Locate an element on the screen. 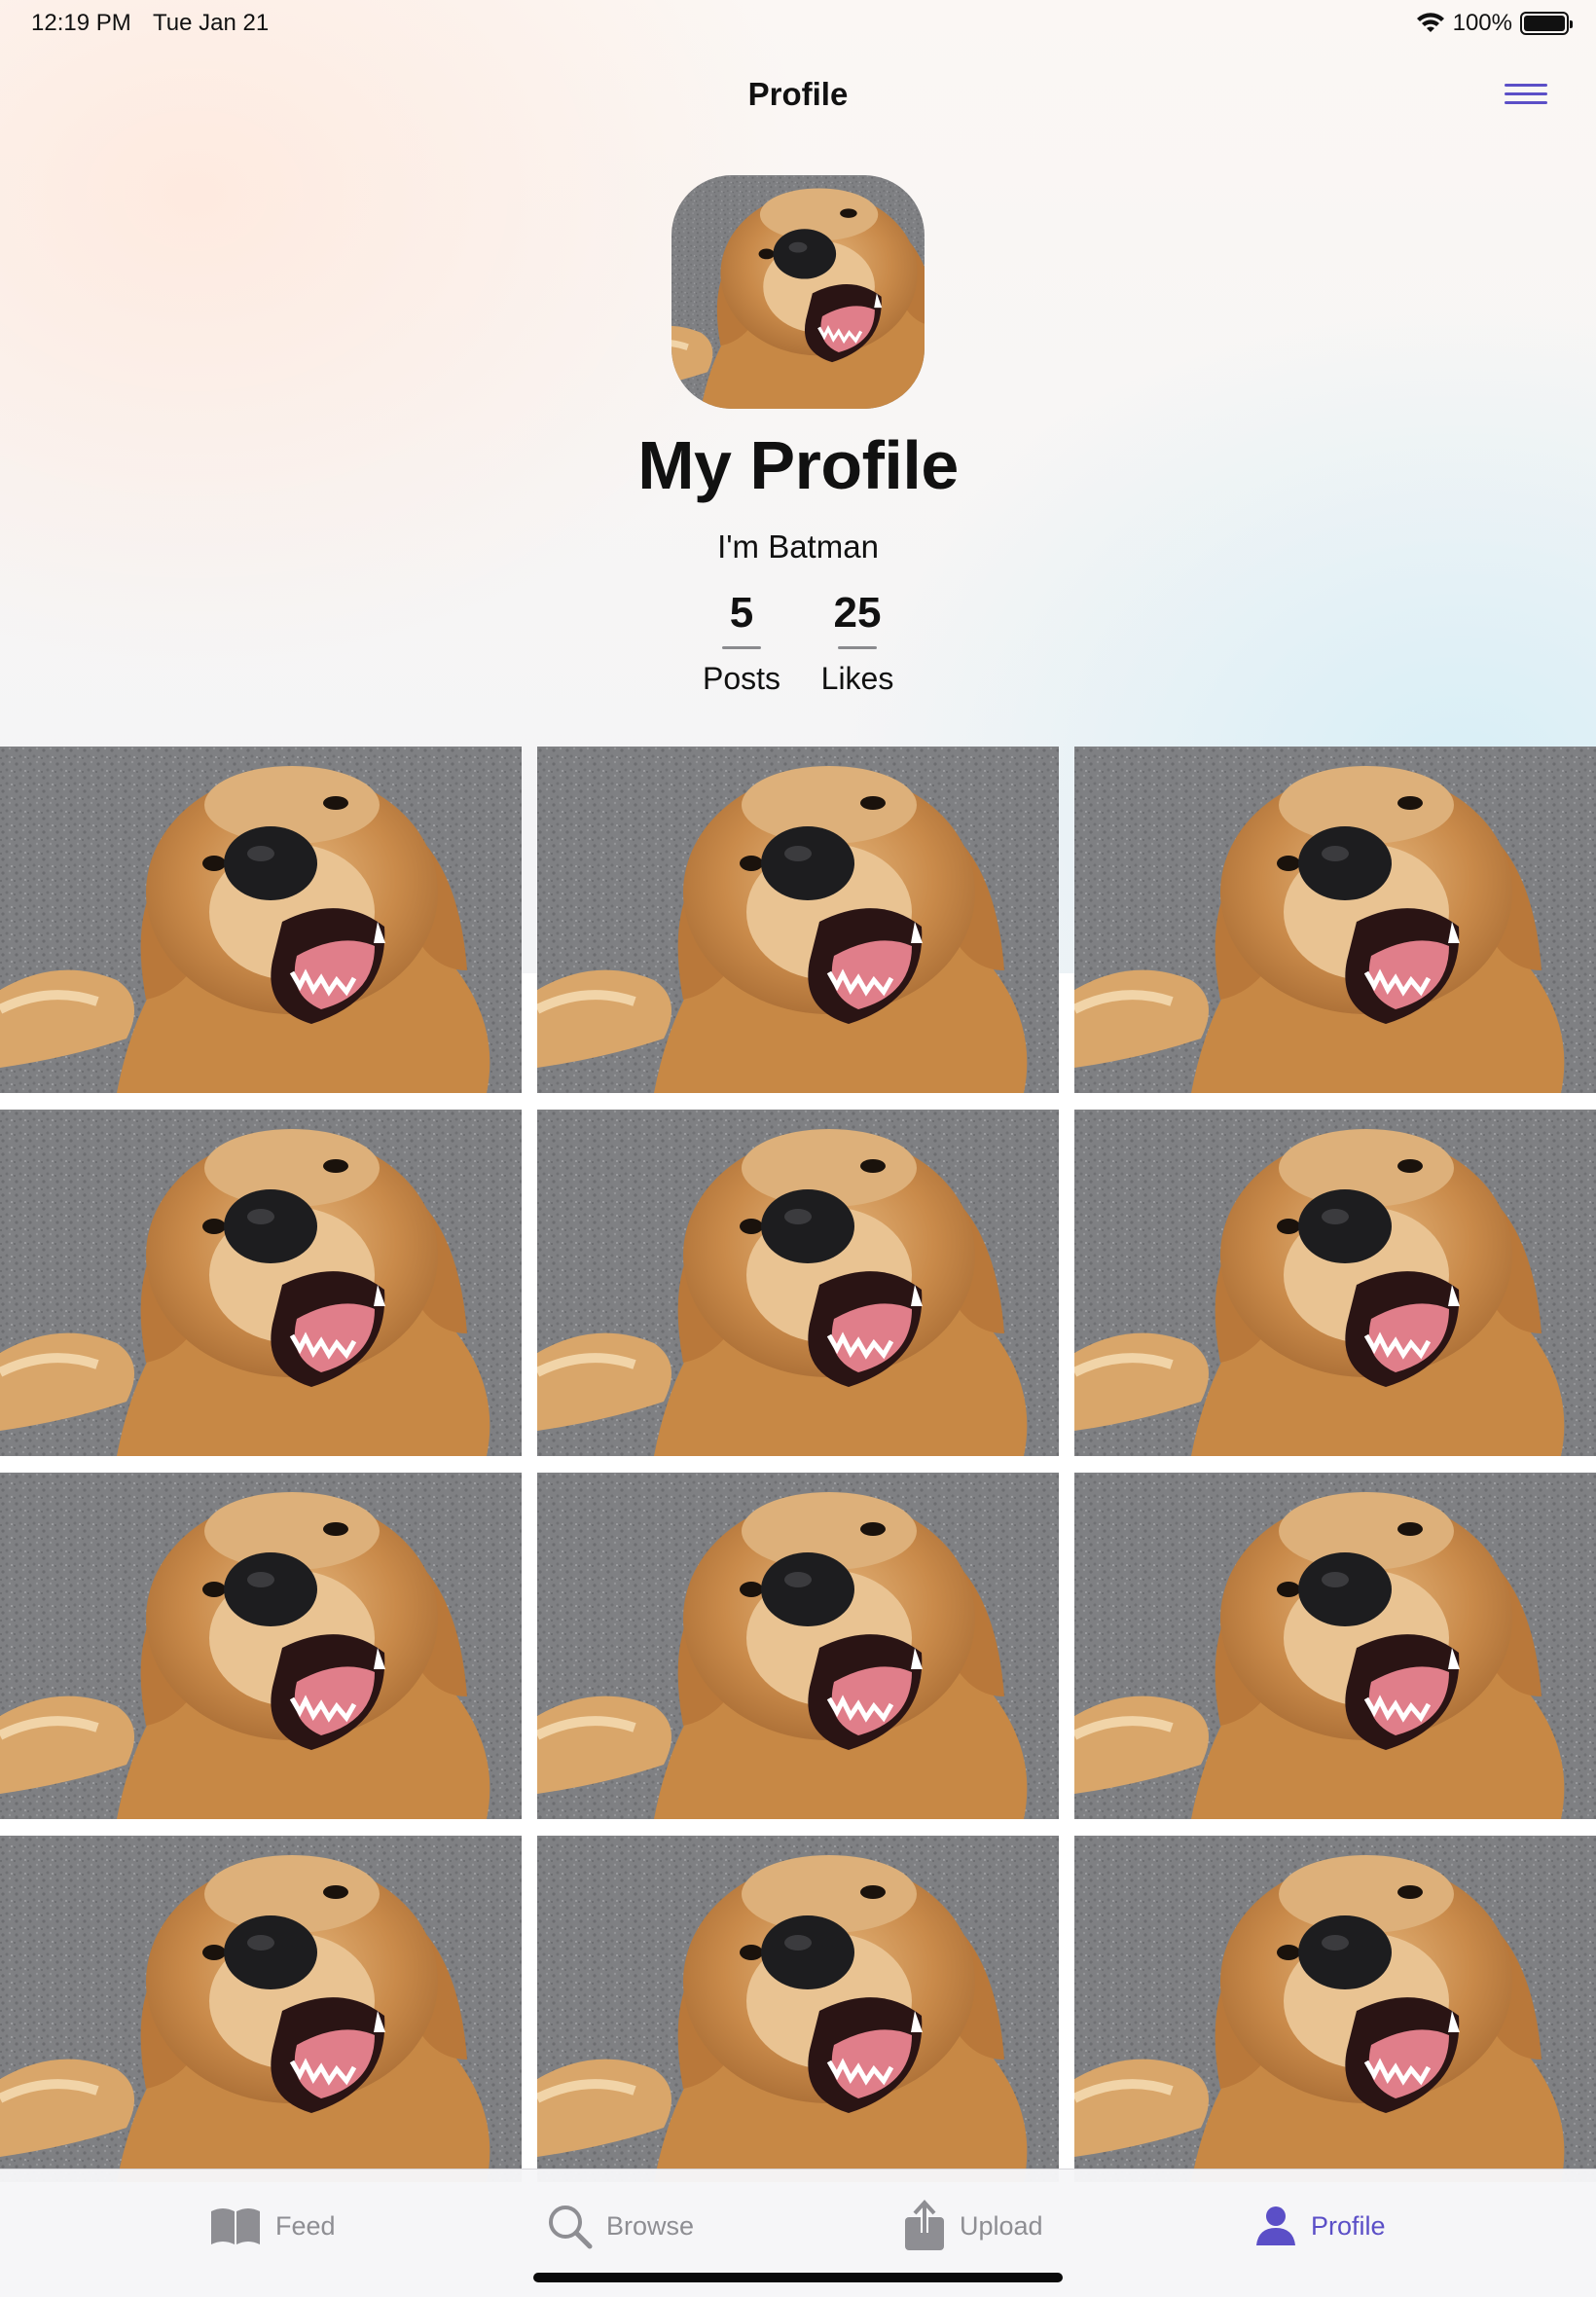 Image resolution: width=1596 pixels, height=2297 pixels. wifi-icon is located at coordinates (1430, 22).